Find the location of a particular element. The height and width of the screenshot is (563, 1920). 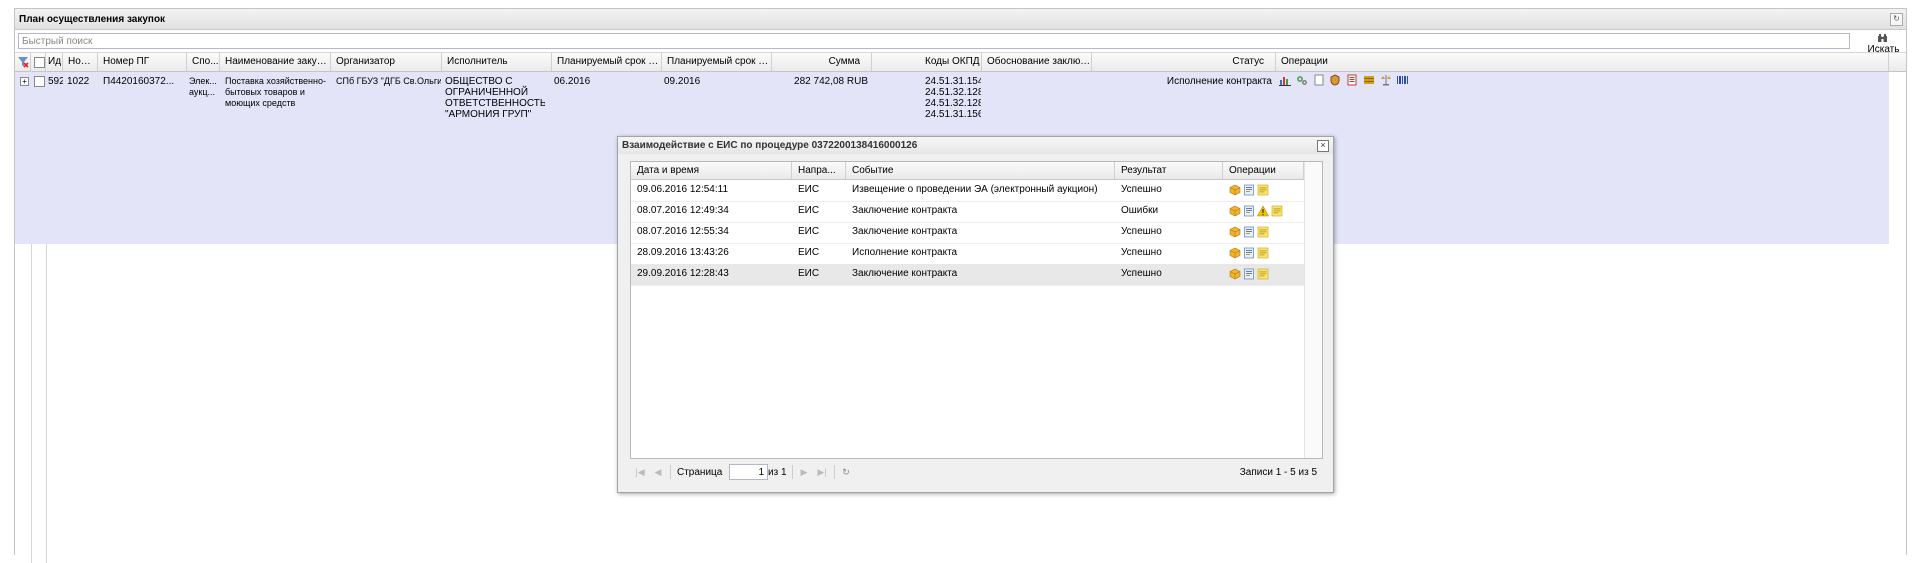

column-header-event: Событие is located at coordinates (980, 170).